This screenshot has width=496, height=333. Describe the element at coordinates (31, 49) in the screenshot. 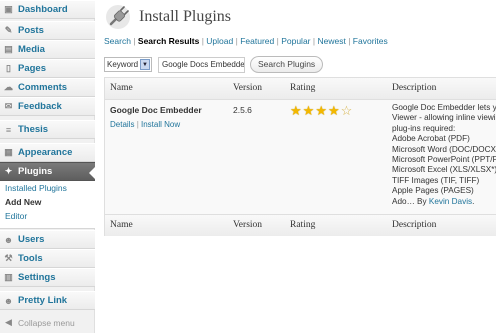

I see `sidebar-item-label: Media` at that location.